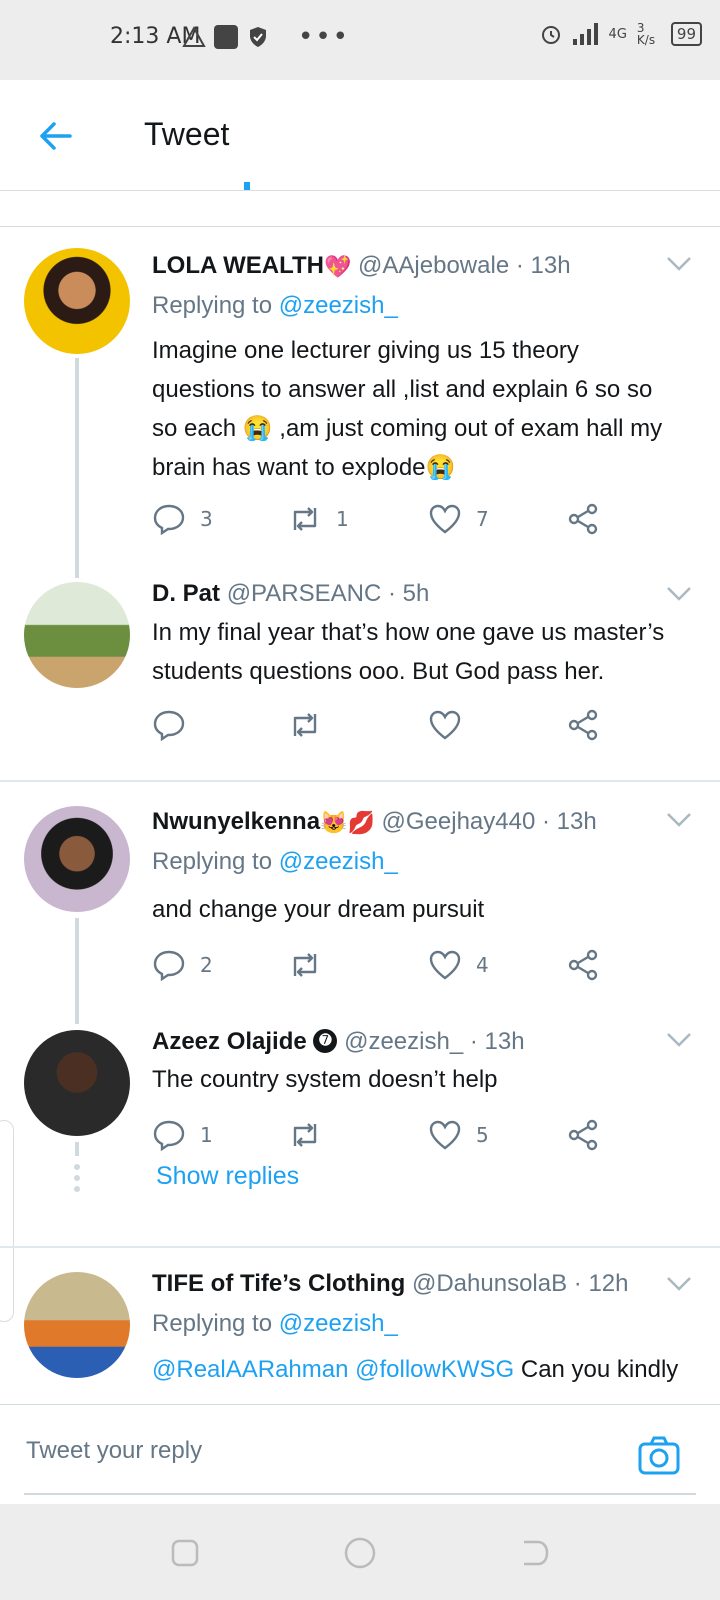 The width and height of the screenshot is (720, 1600). Describe the element at coordinates (238, 265) in the screenshot. I see `display-name: LOLA WEALTH` at that location.